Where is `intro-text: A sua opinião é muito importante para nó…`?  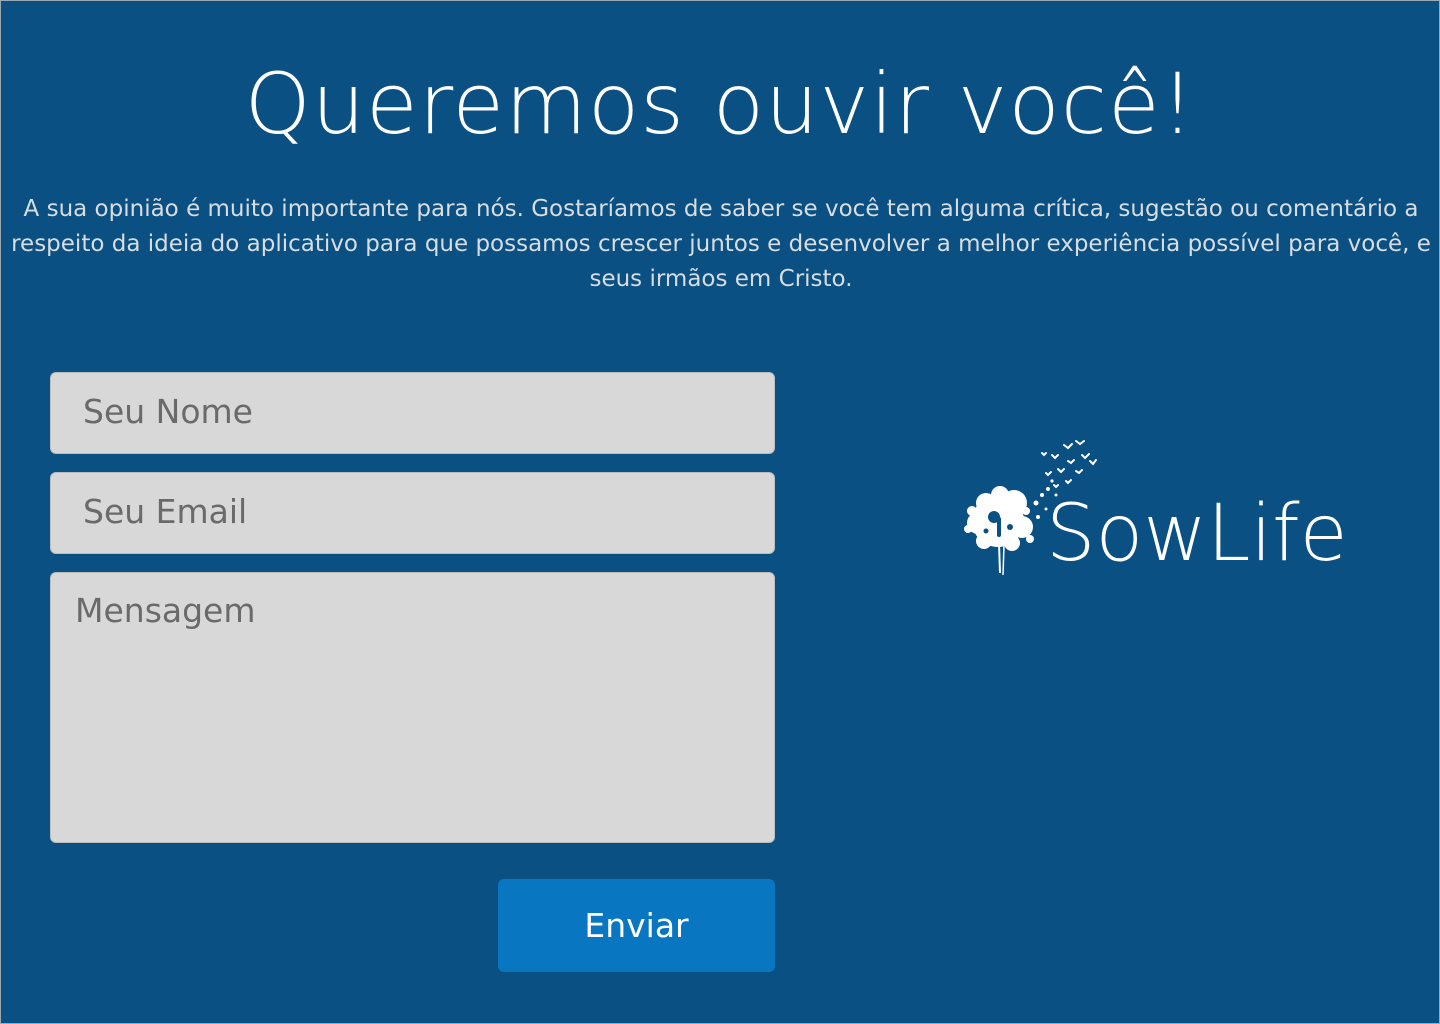
intro-text: A sua opinião é muito importante para nó… is located at coordinates (721, 244).